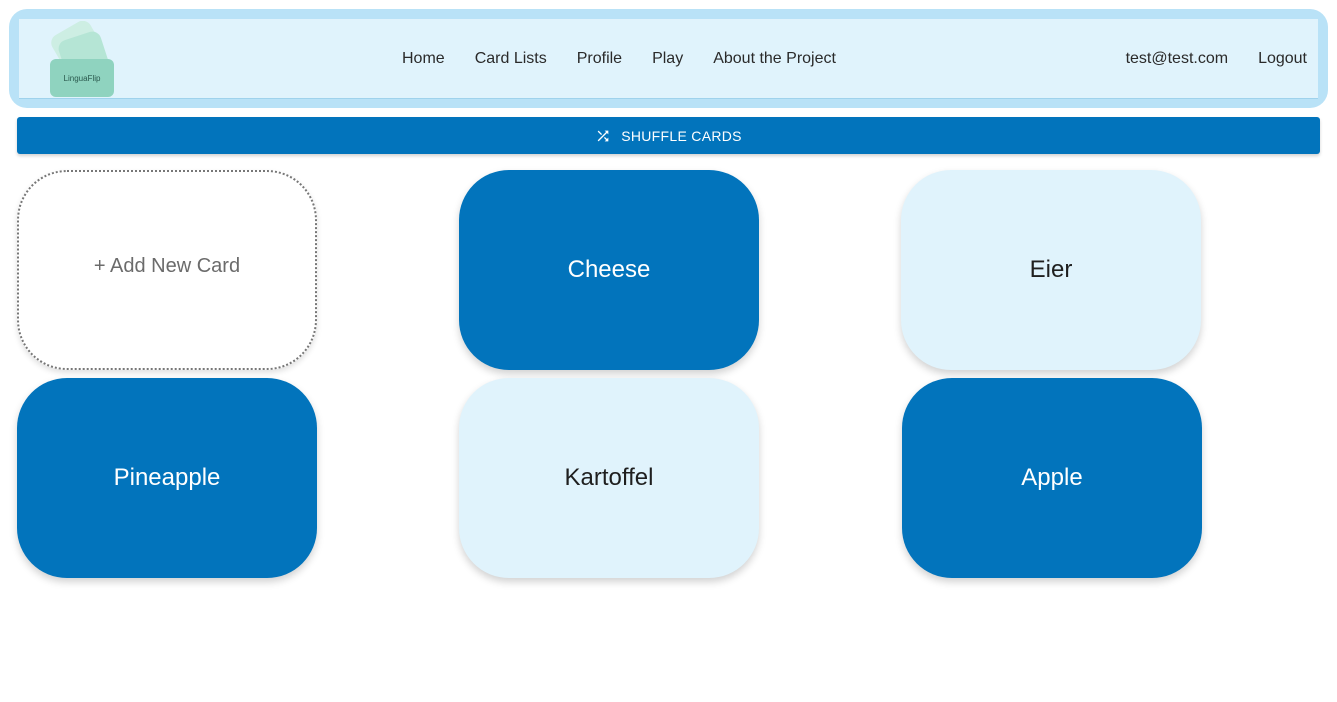  I want to click on shuffle-cards-button: SHUFFLE CARDS, so click(668, 135).